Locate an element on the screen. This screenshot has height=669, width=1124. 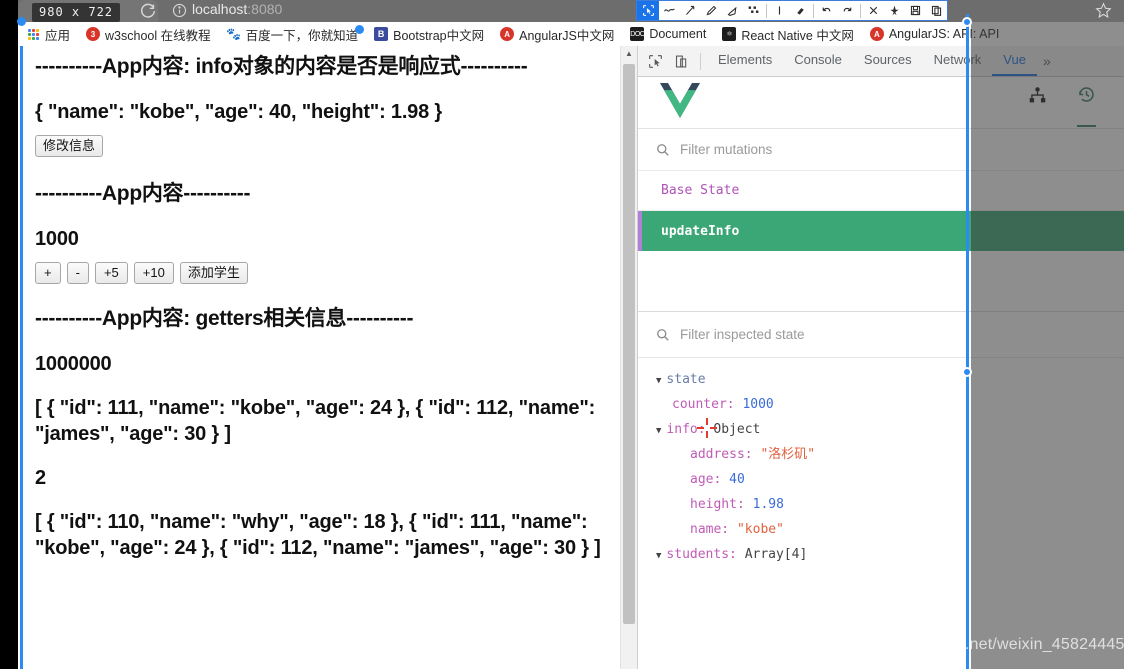
bookmark-apps: 应用 is located at coordinates (48, 34).